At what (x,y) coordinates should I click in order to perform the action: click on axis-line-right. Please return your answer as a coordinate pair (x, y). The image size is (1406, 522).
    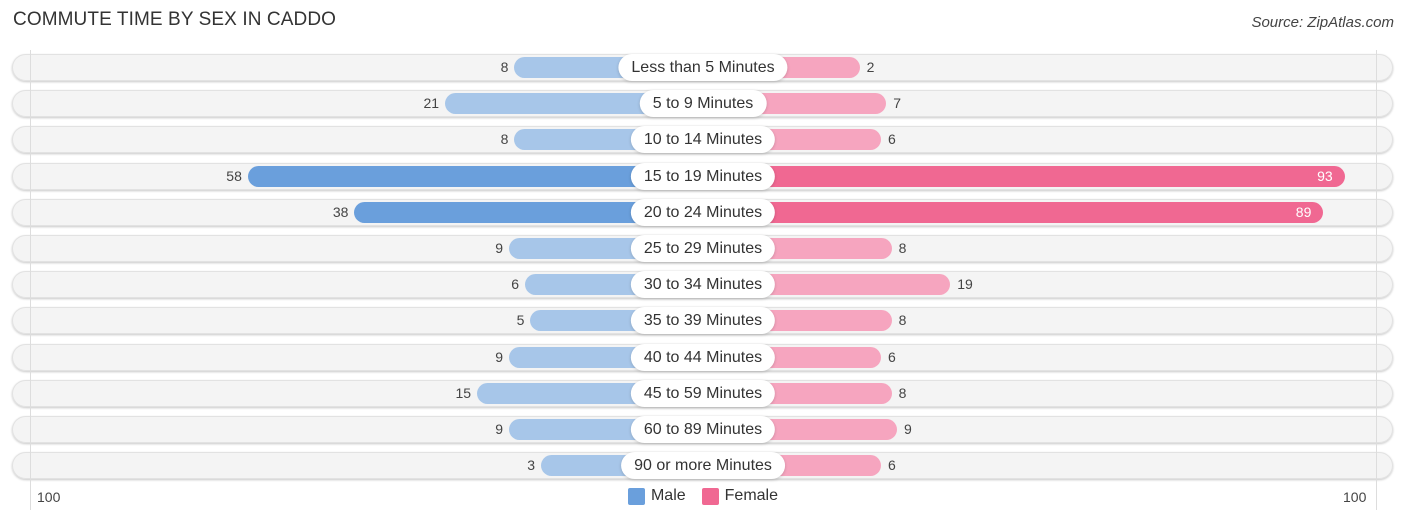
    Looking at the image, I should click on (1376, 280).